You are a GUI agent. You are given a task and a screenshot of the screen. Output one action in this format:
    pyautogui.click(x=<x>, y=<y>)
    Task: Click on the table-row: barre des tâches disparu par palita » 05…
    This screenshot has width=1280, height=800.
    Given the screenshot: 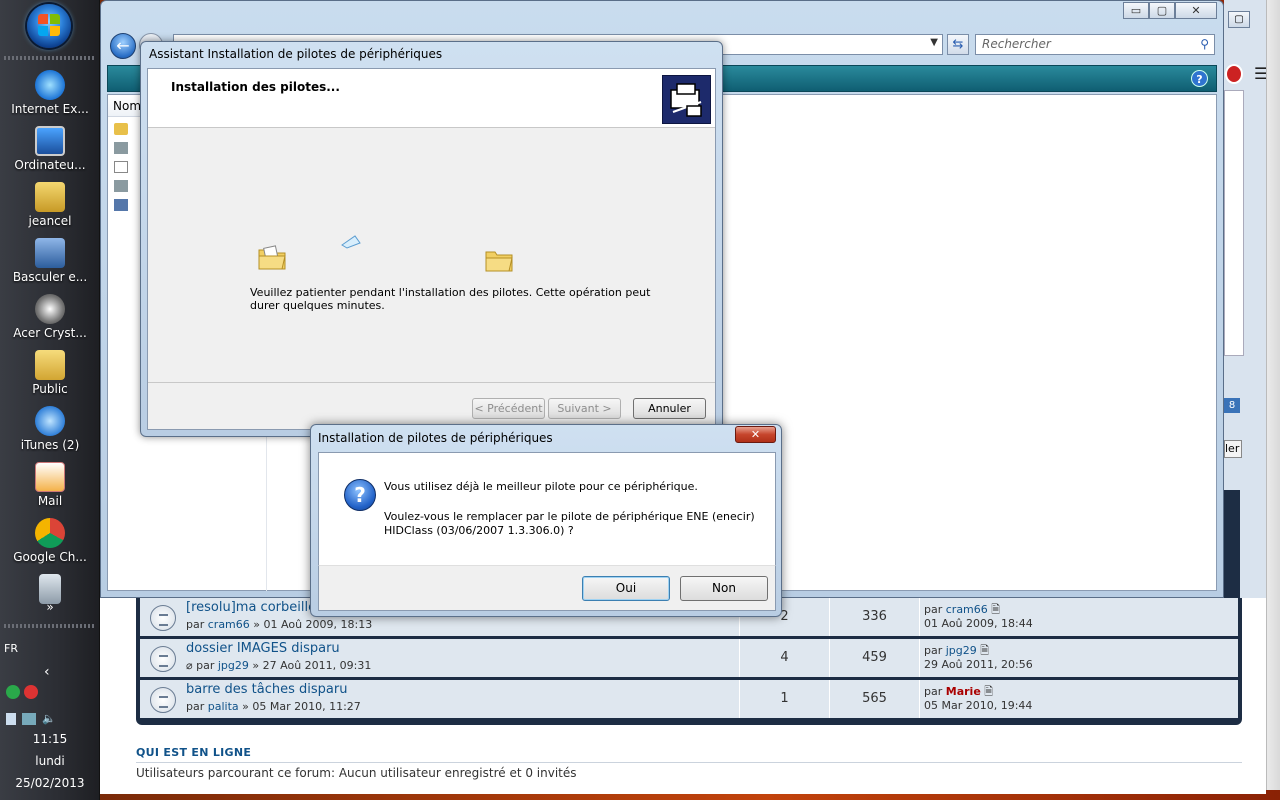 What is the action you would take?
    pyautogui.click(x=689, y=699)
    